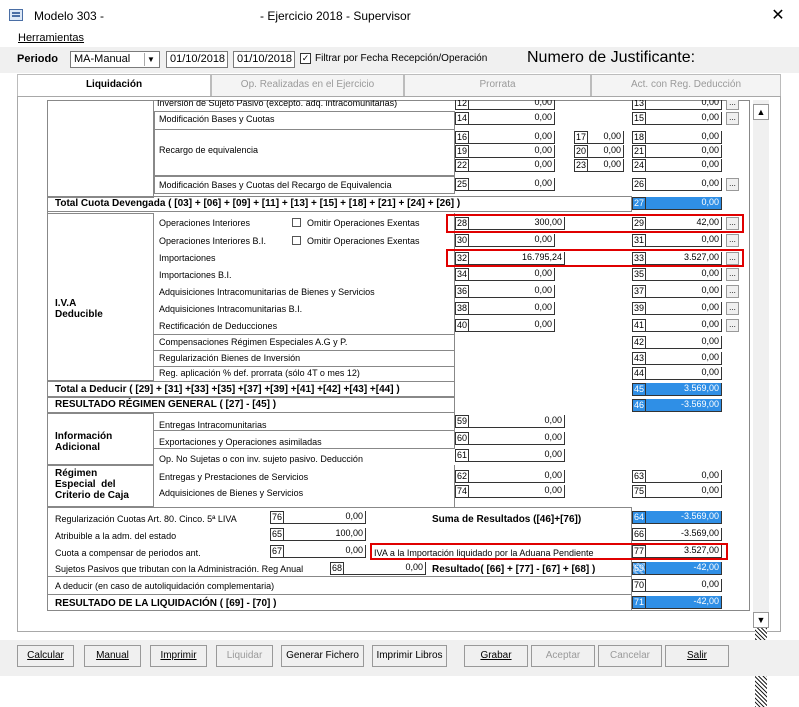  What do you see at coordinates (213, 241) in the screenshot?
I see `row-label: Operaciones Interiores B.I.` at bounding box center [213, 241].